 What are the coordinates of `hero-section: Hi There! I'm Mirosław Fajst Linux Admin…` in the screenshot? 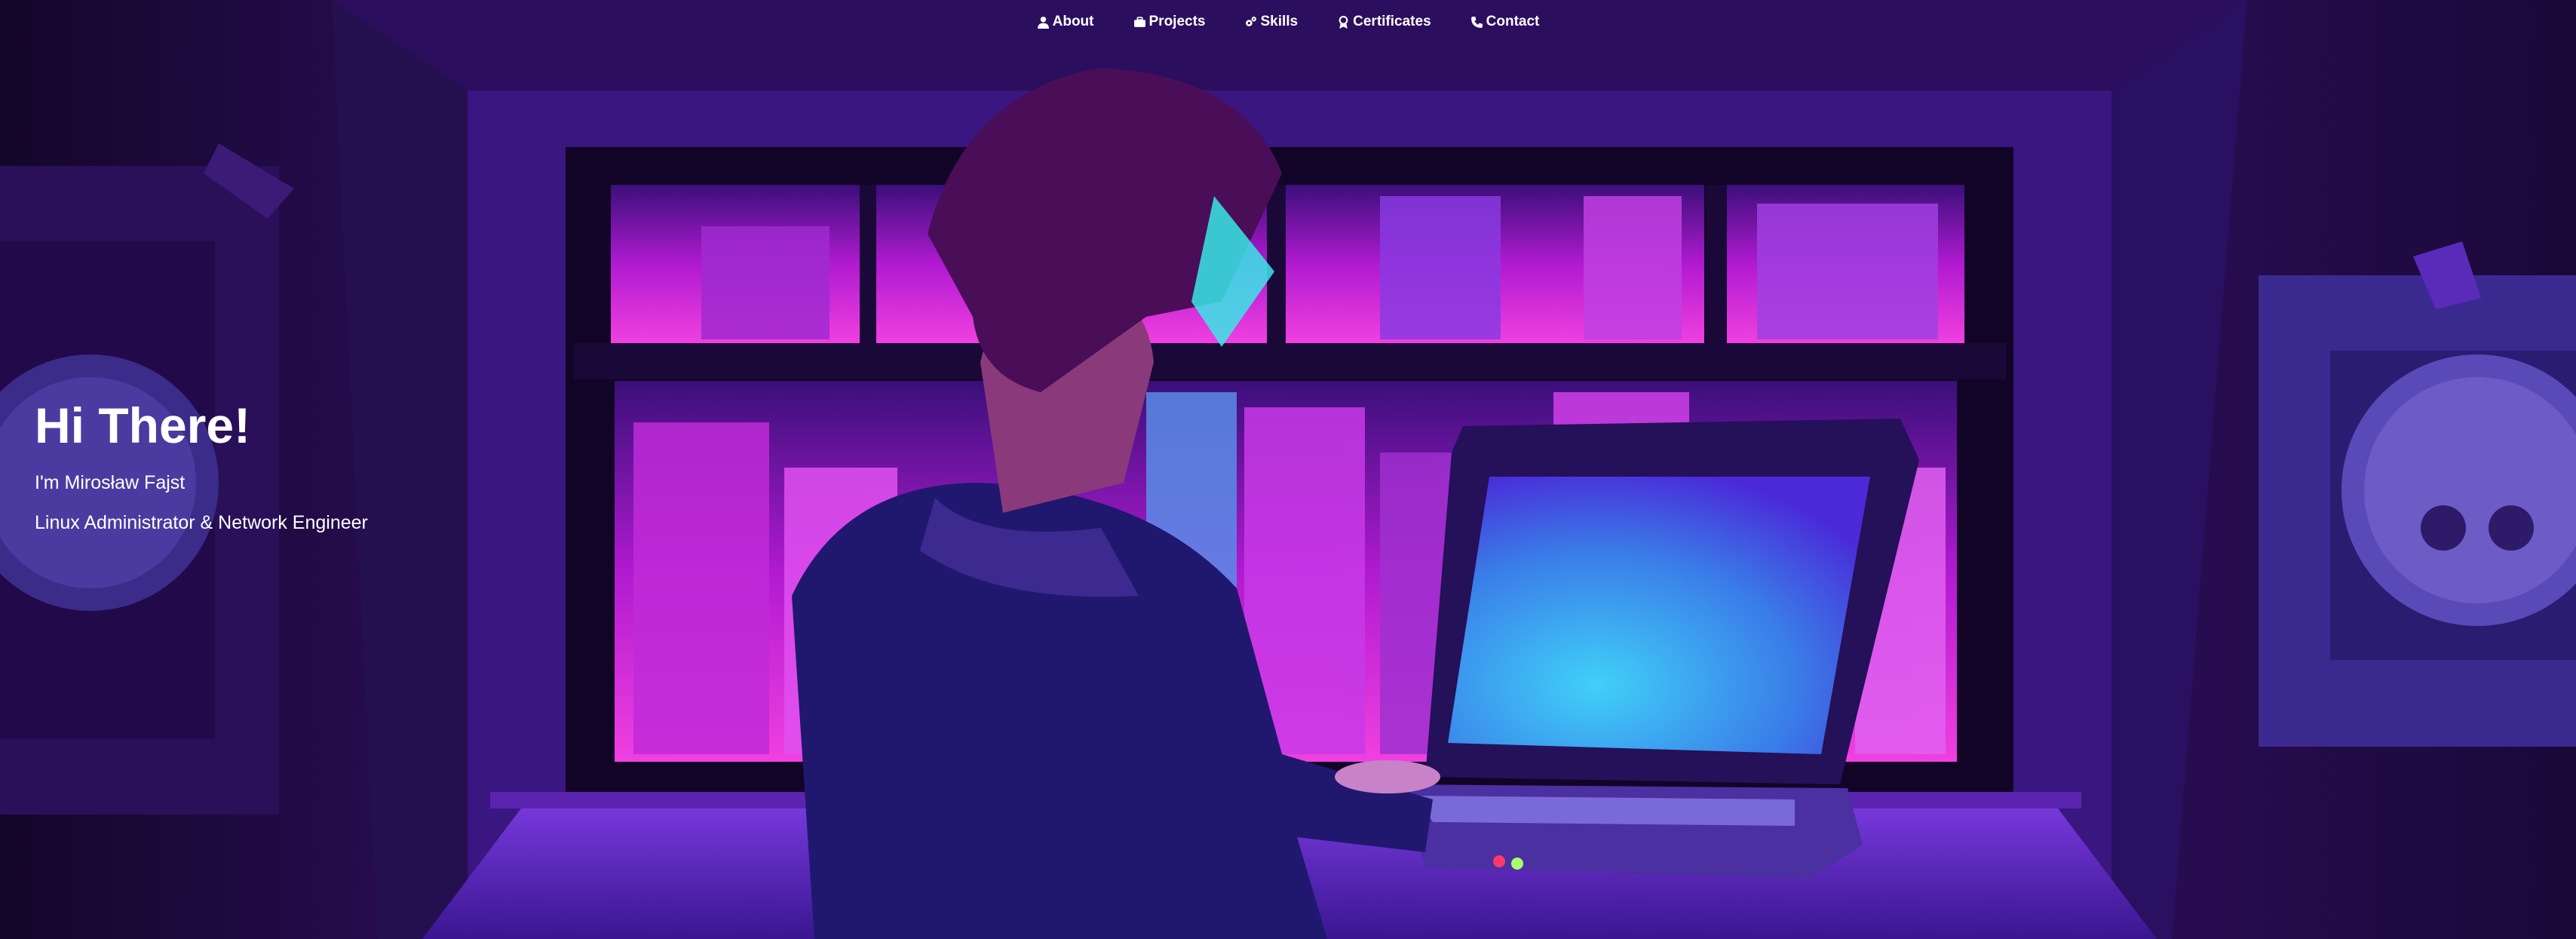 It's located at (201, 474).